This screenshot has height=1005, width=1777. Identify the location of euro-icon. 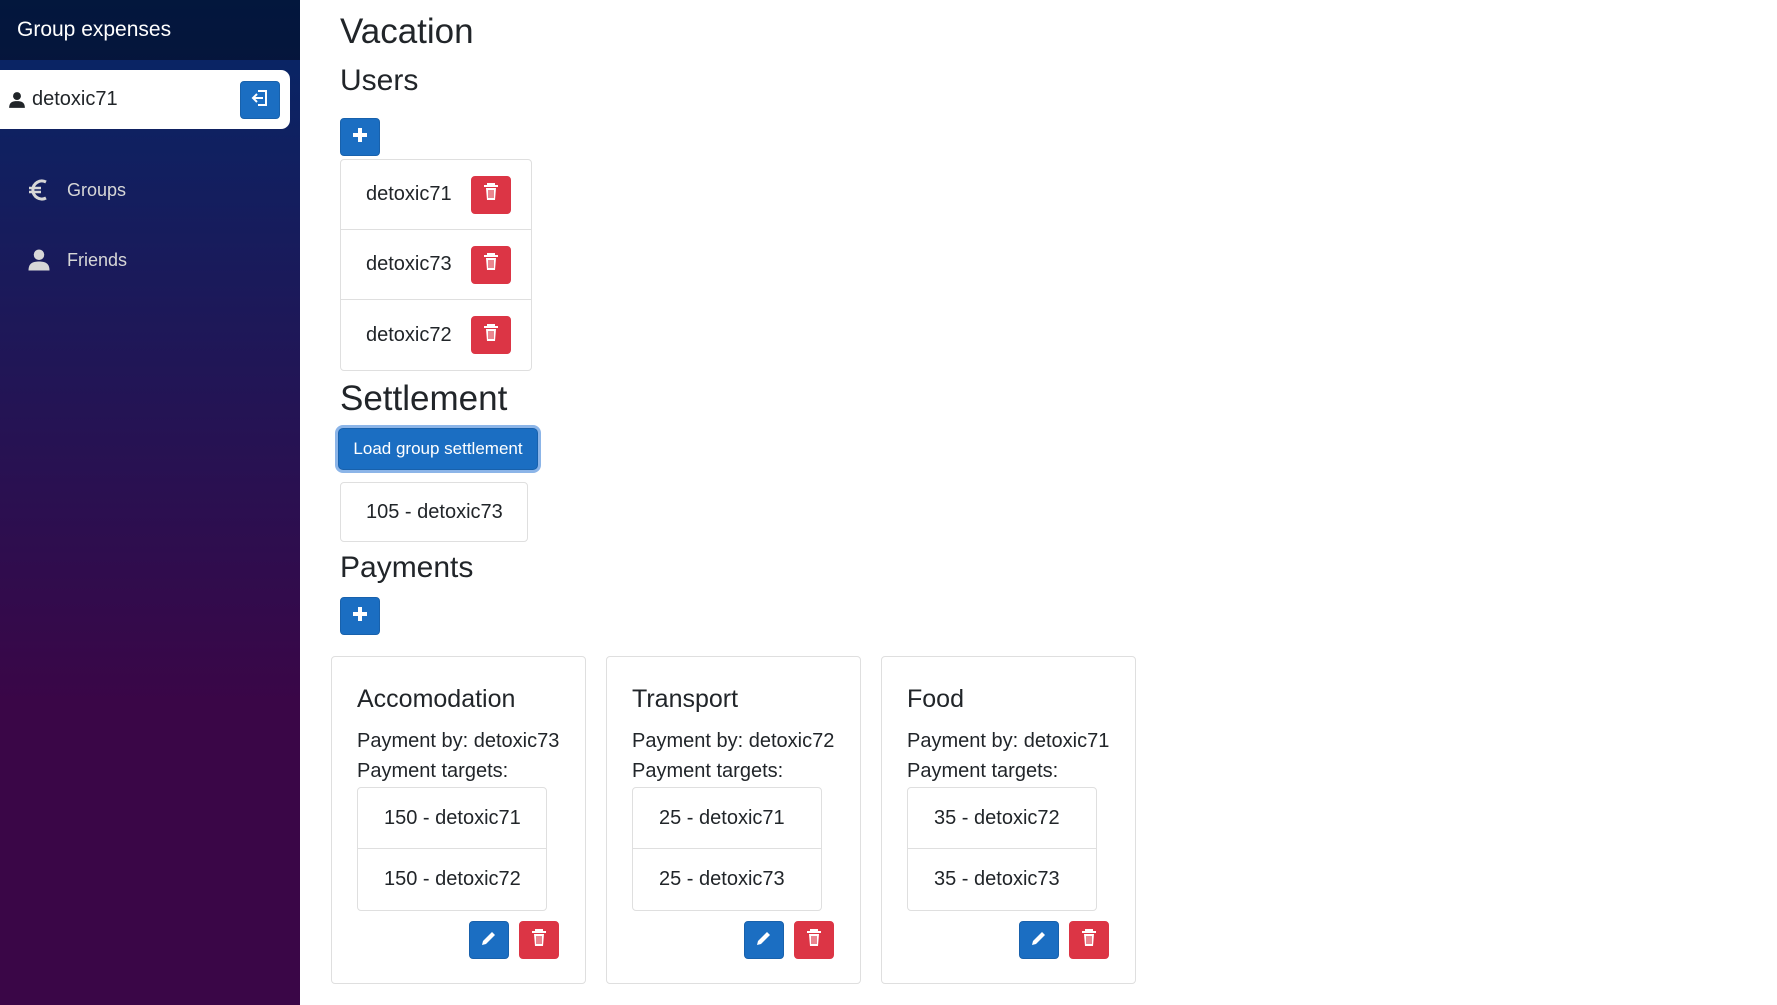
(39, 190).